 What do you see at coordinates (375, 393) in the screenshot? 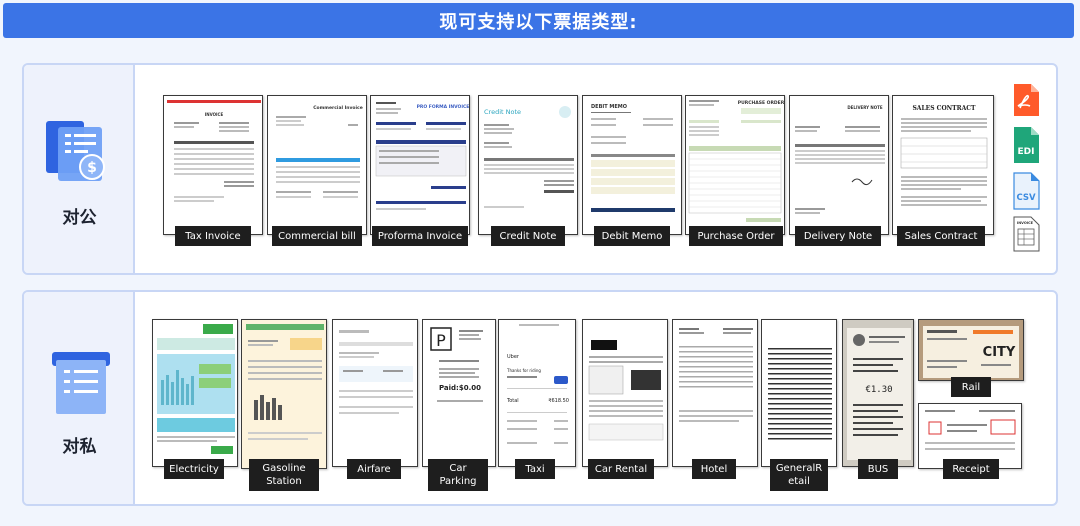
I see `airfare-thumbnail` at bounding box center [375, 393].